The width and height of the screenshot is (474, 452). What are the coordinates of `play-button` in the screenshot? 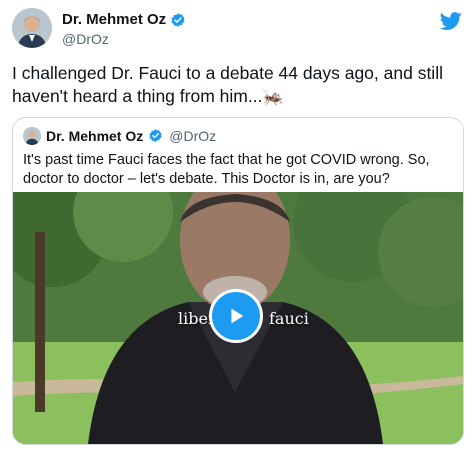 It's located at (236, 316).